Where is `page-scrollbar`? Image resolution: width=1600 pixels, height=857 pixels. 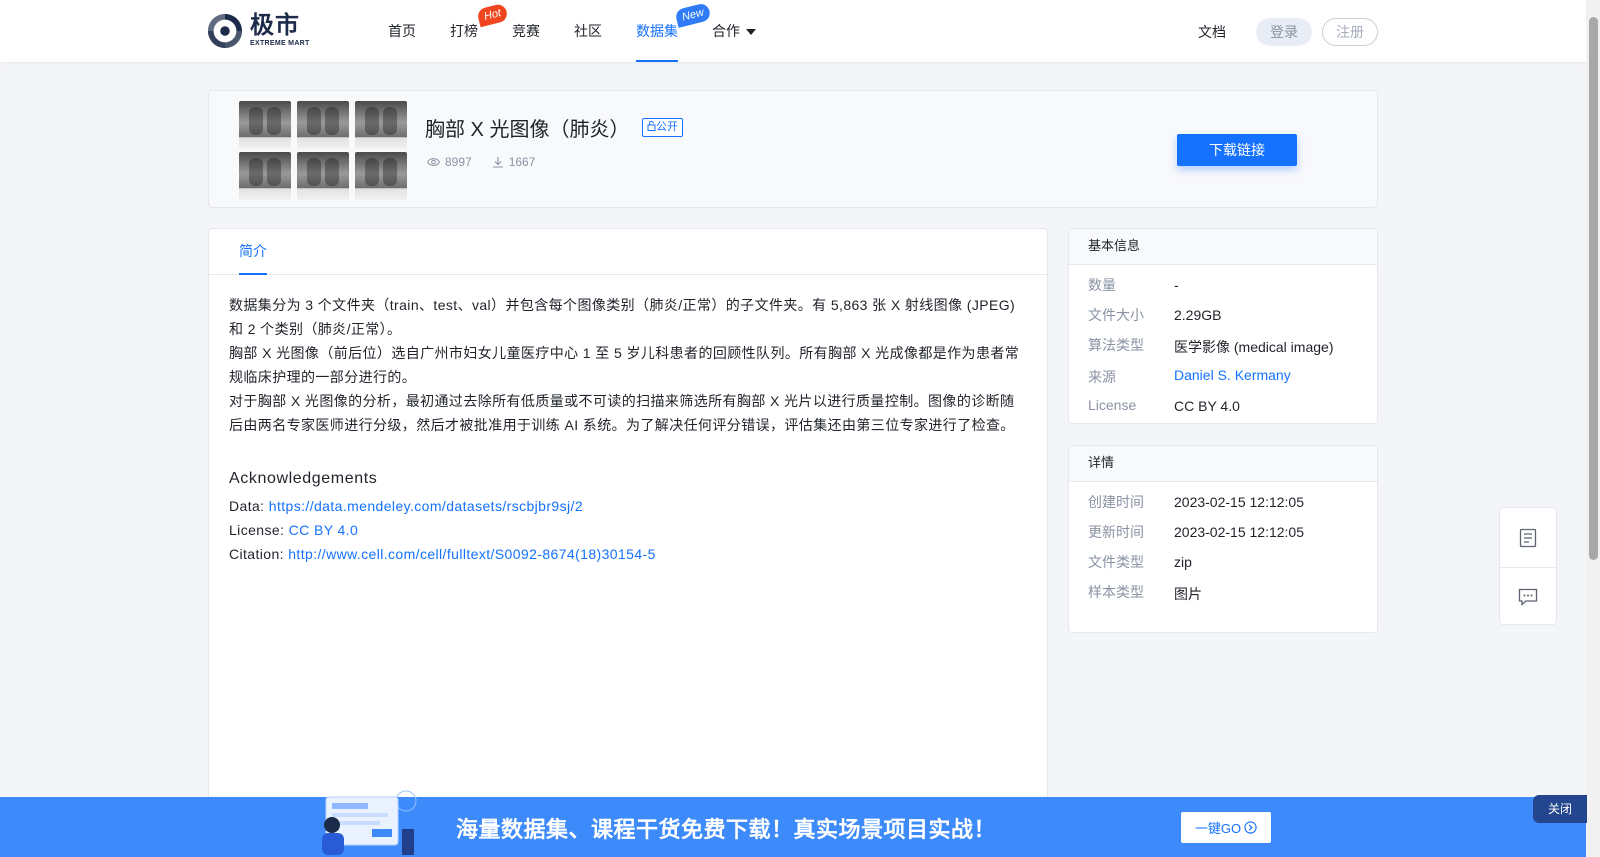 page-scrollbar is located at coordinates (1593, 428).